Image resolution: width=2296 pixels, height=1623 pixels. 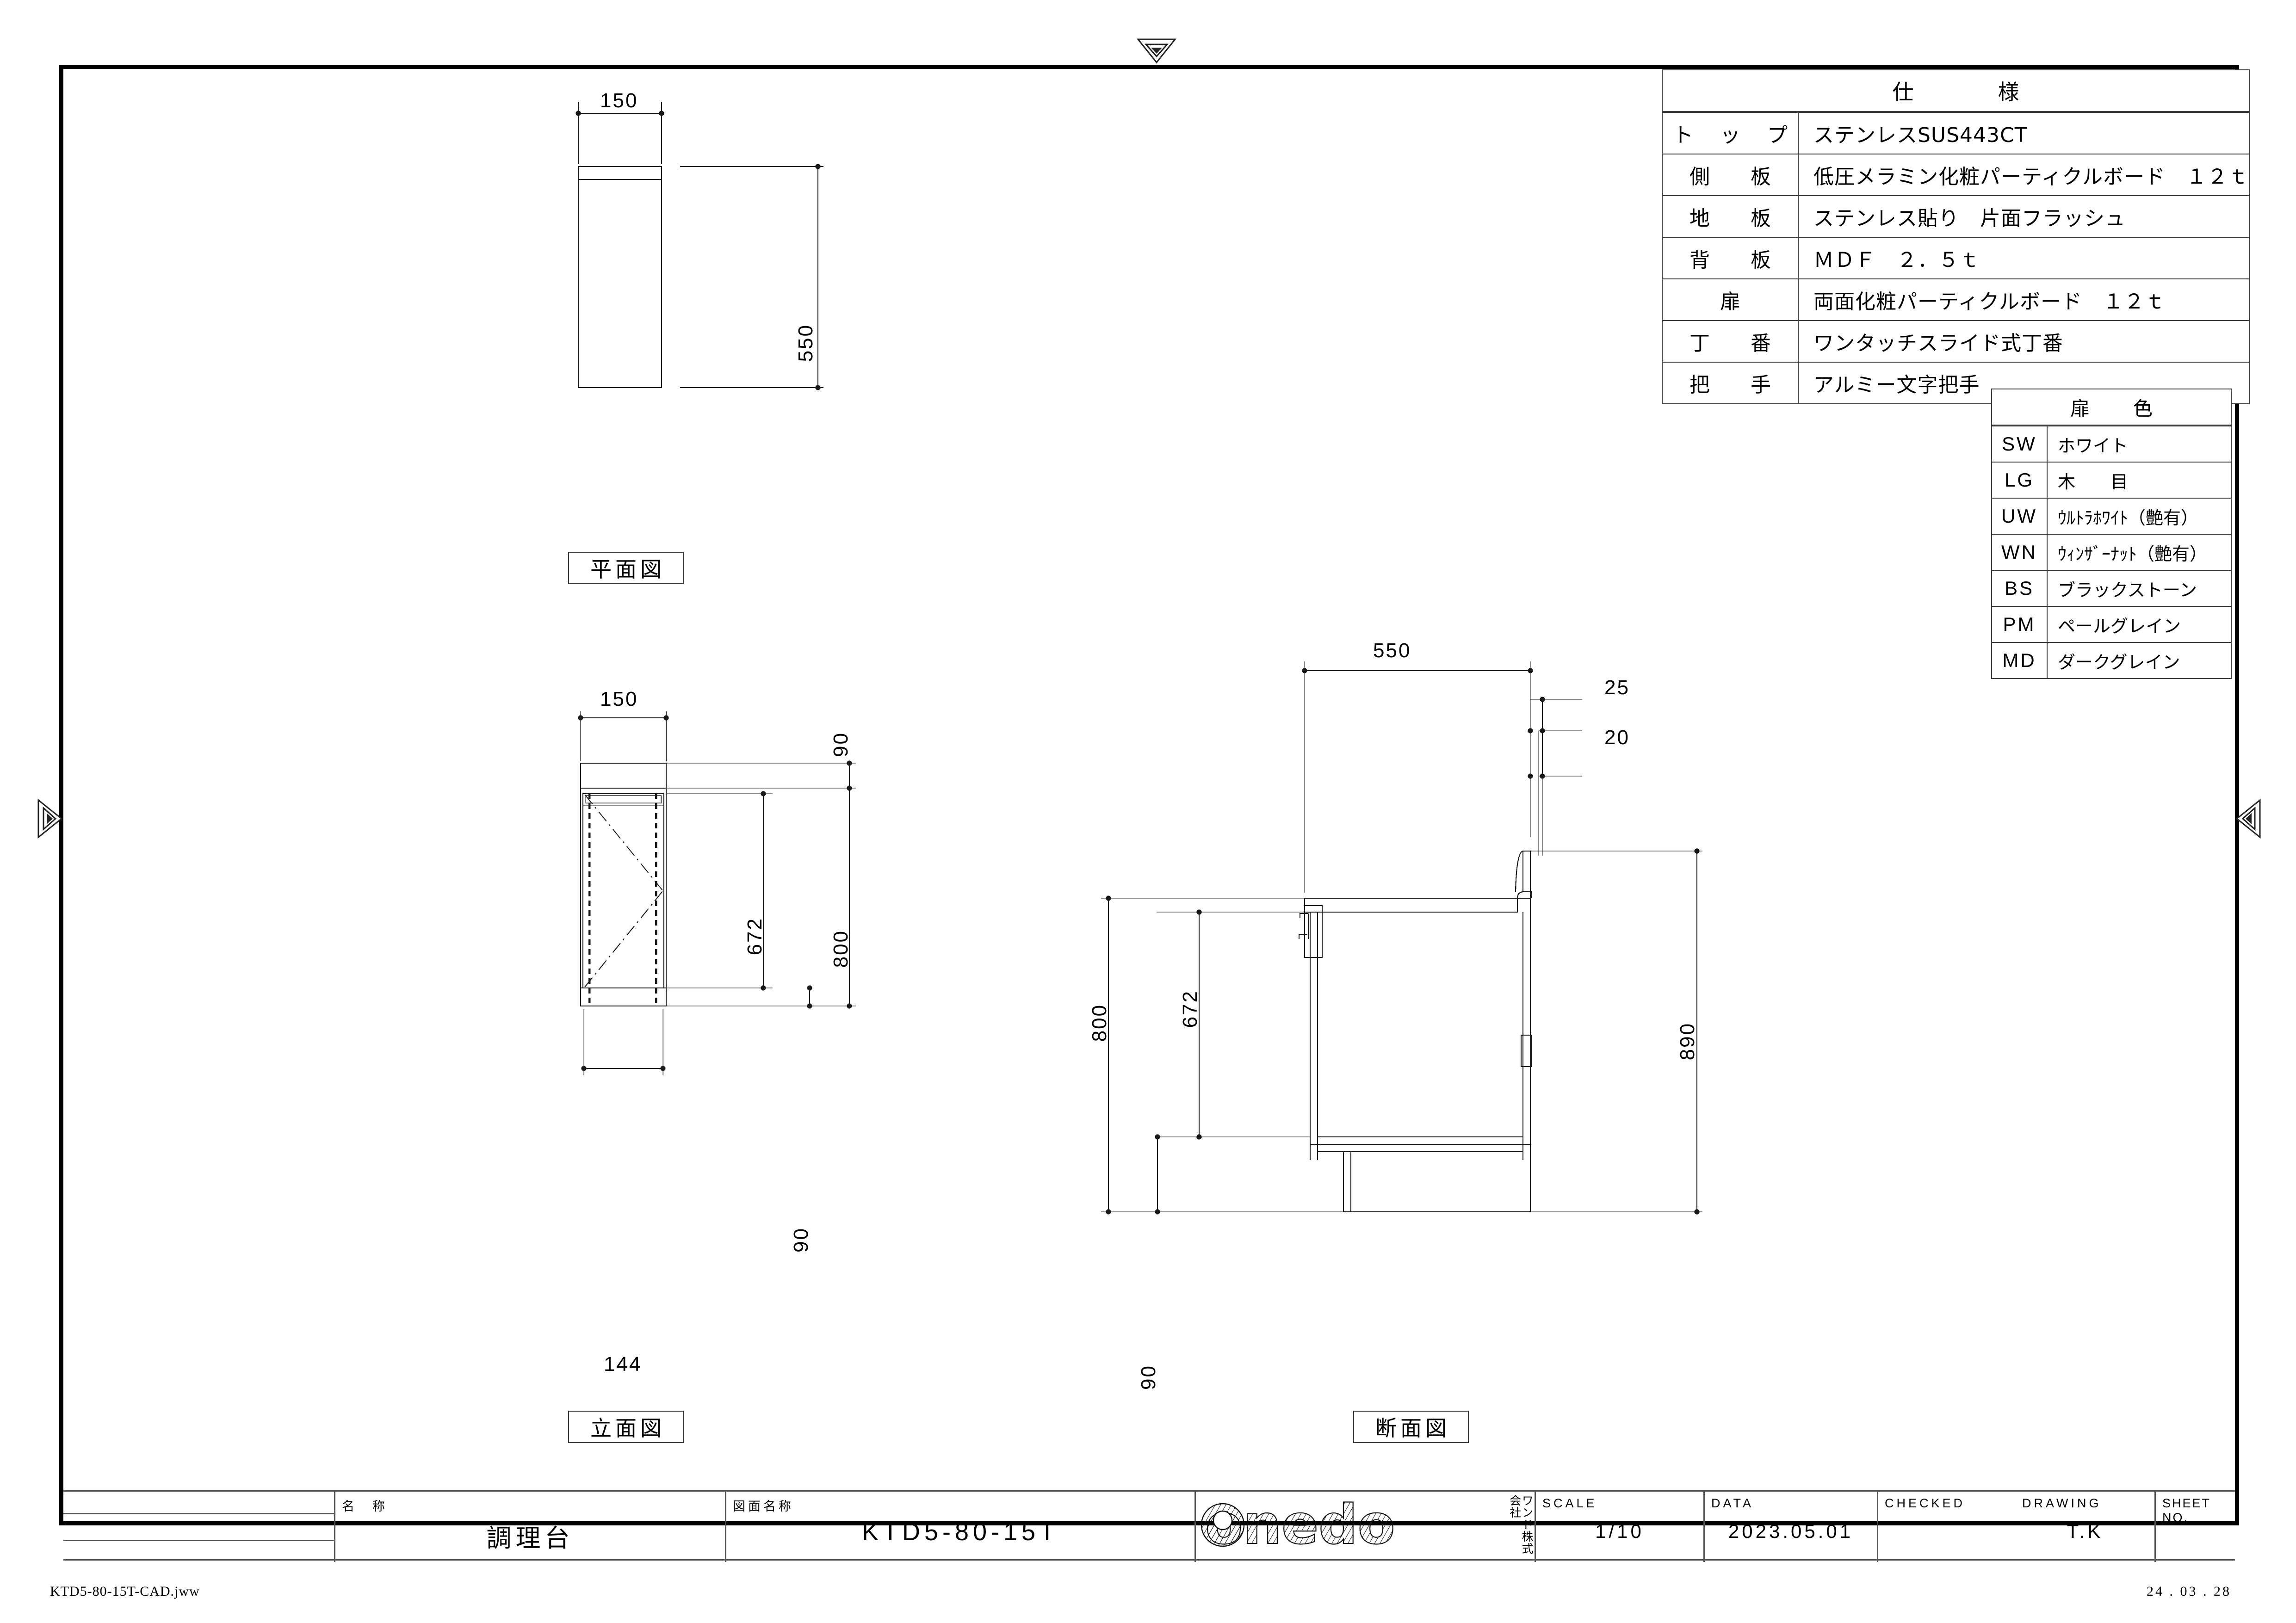 I want to click on title-field-scale: SCALE 1/10, so click(x=1619, y=1527).